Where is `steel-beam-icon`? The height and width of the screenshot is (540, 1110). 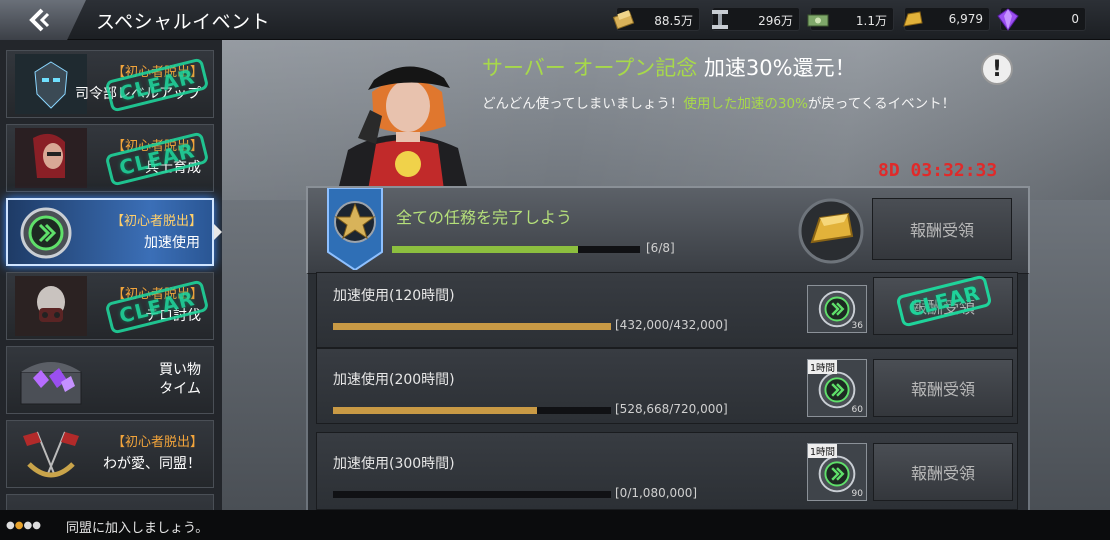
steel-beam-icon is located at coordinates (720, 19).